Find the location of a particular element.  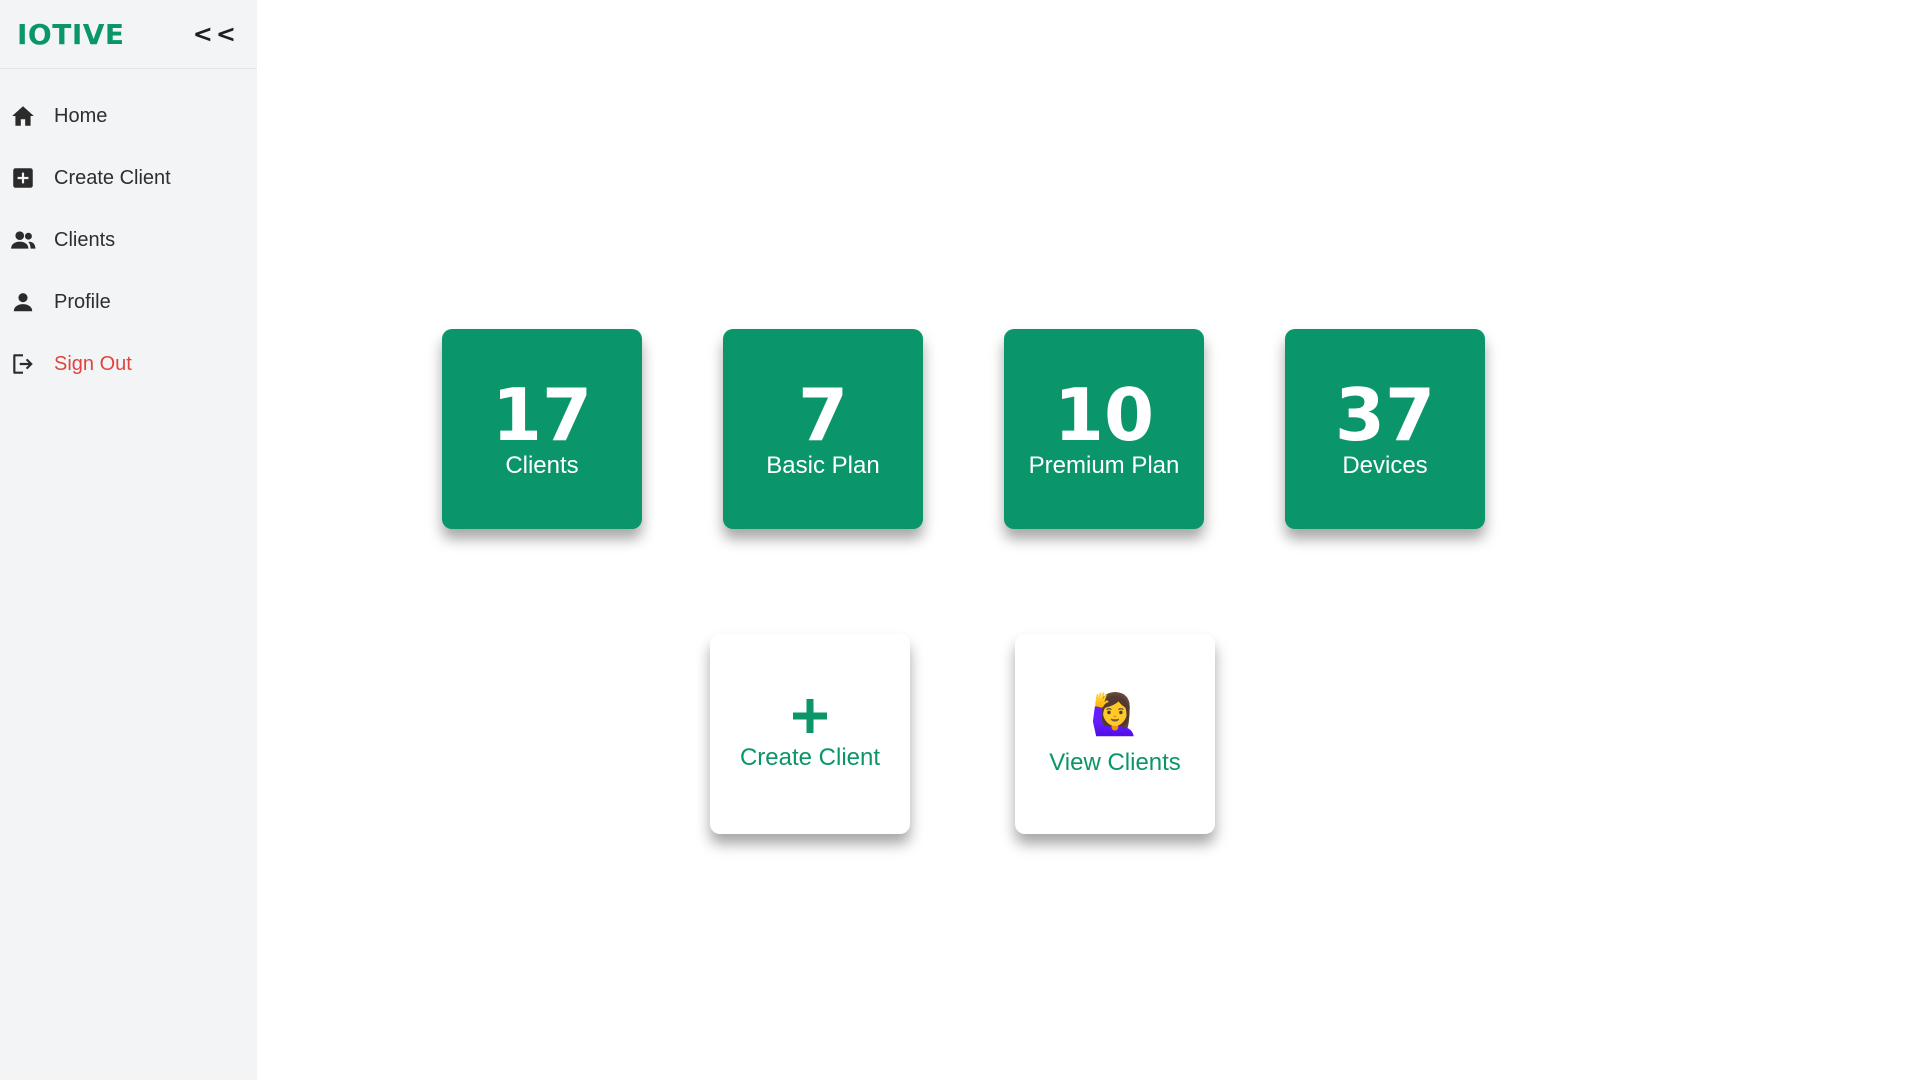

sidebar-item-sign-out: Sign Out is located at coordinates (128, 364).